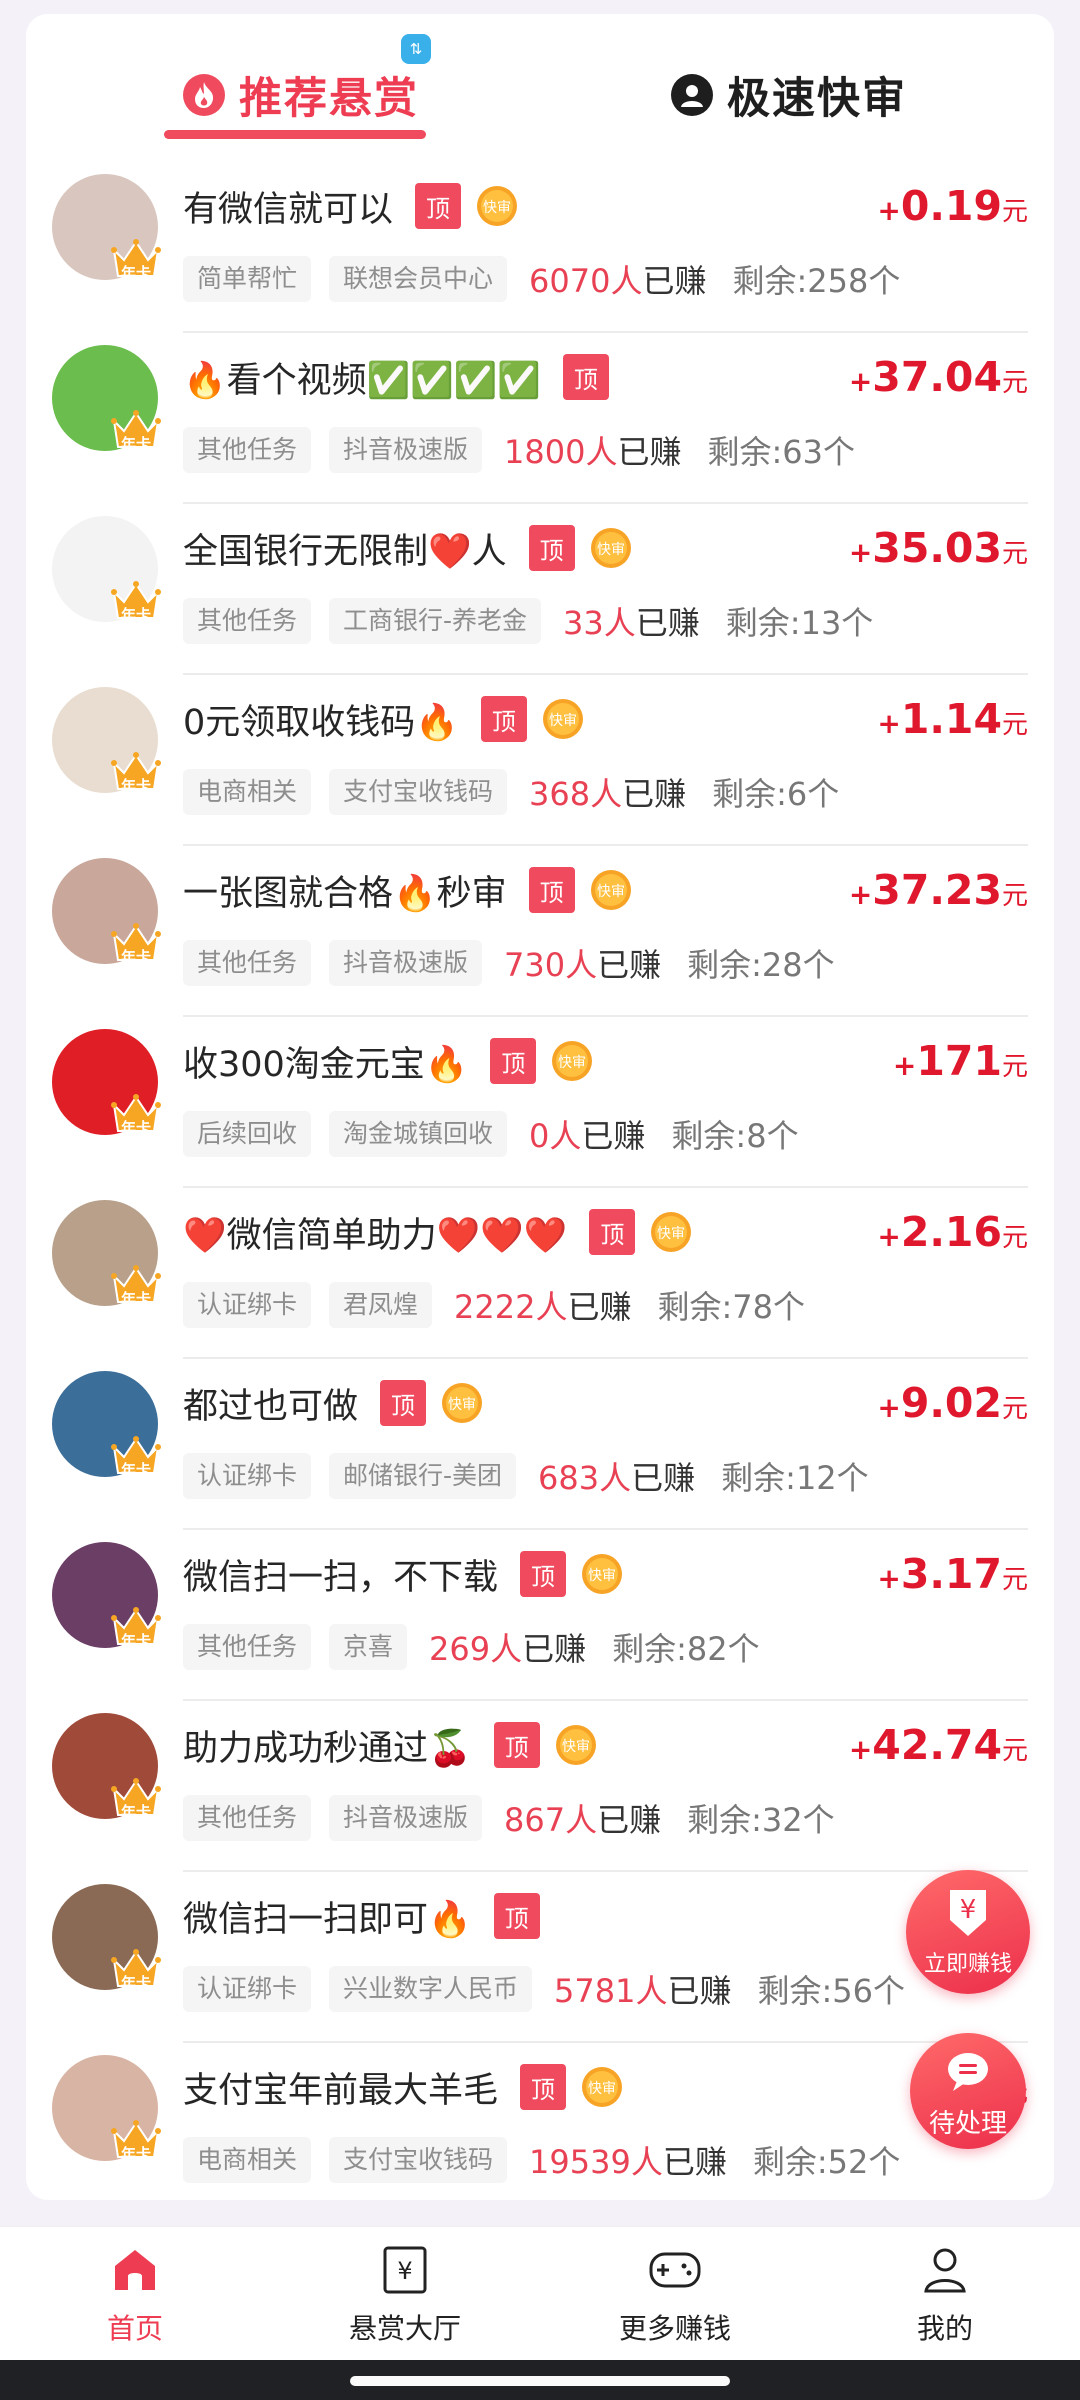 This screenshot has height=2400, width=1080. Describe the element at coordinates (789, 95) in the screenshot. I see `tab-fast-review: 极速快审` at that location.